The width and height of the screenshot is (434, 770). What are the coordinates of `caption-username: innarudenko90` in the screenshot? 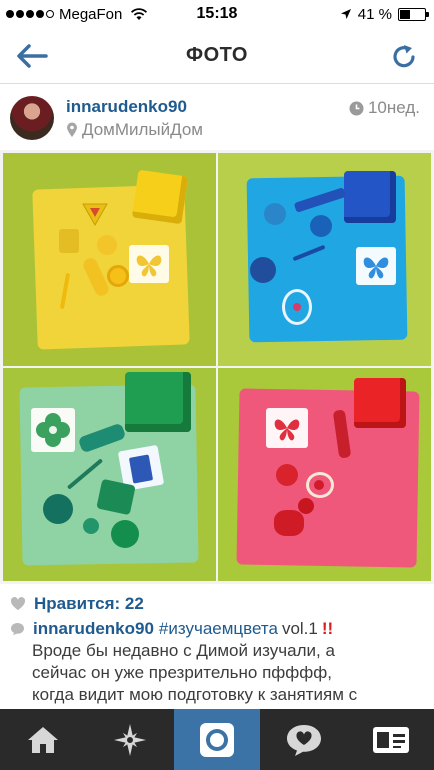 It's located at (93, 629).